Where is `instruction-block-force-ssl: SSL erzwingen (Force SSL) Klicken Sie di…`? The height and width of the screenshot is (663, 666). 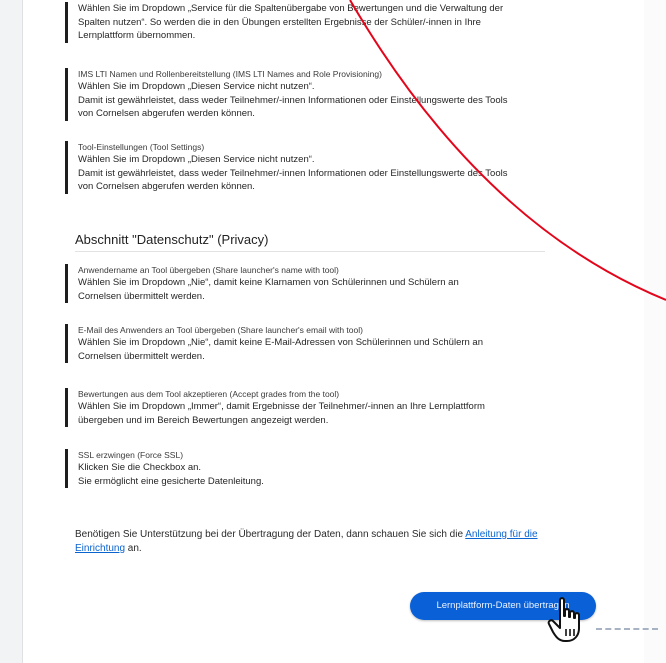
instruction-block-force-ssl: SSL erzwingen (Force SSL) Klicken Sie di… is located at coordinates (320, 468).